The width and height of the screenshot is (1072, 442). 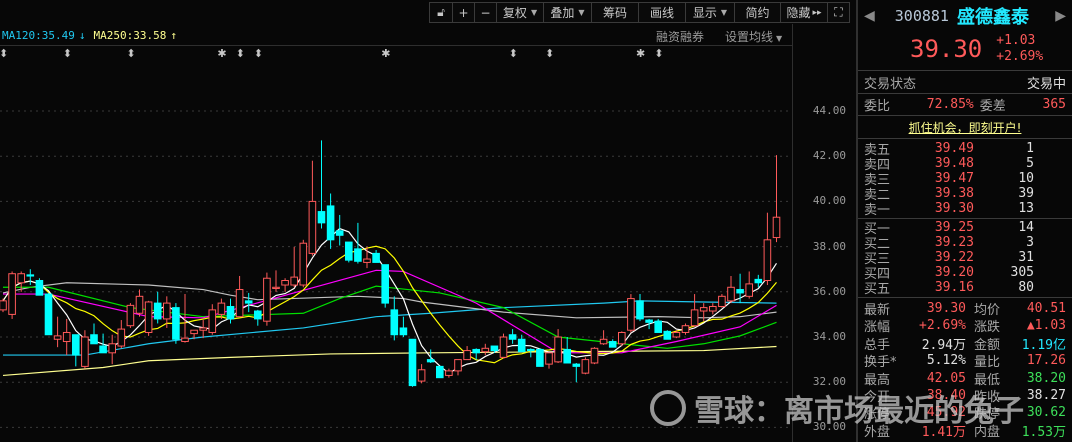 What do you see at coordinates (1060, 16) in the screenshot?
I see `next-stock-icon: ▶` at bounding box center [1060, 16].